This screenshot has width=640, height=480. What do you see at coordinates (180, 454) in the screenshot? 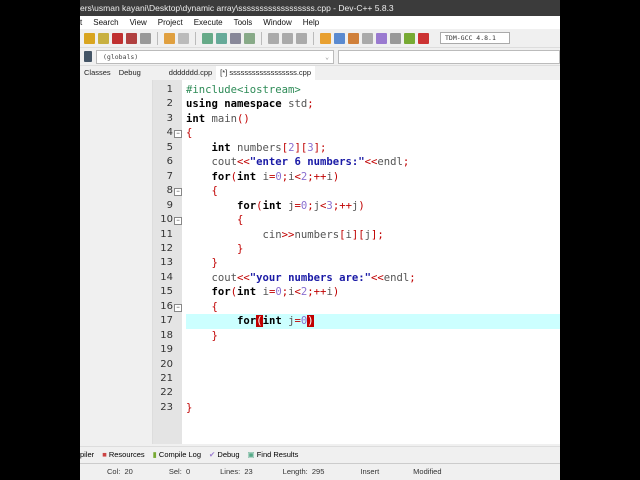
I see `tab-label: Compile Log` at bounding box center [180, 454].